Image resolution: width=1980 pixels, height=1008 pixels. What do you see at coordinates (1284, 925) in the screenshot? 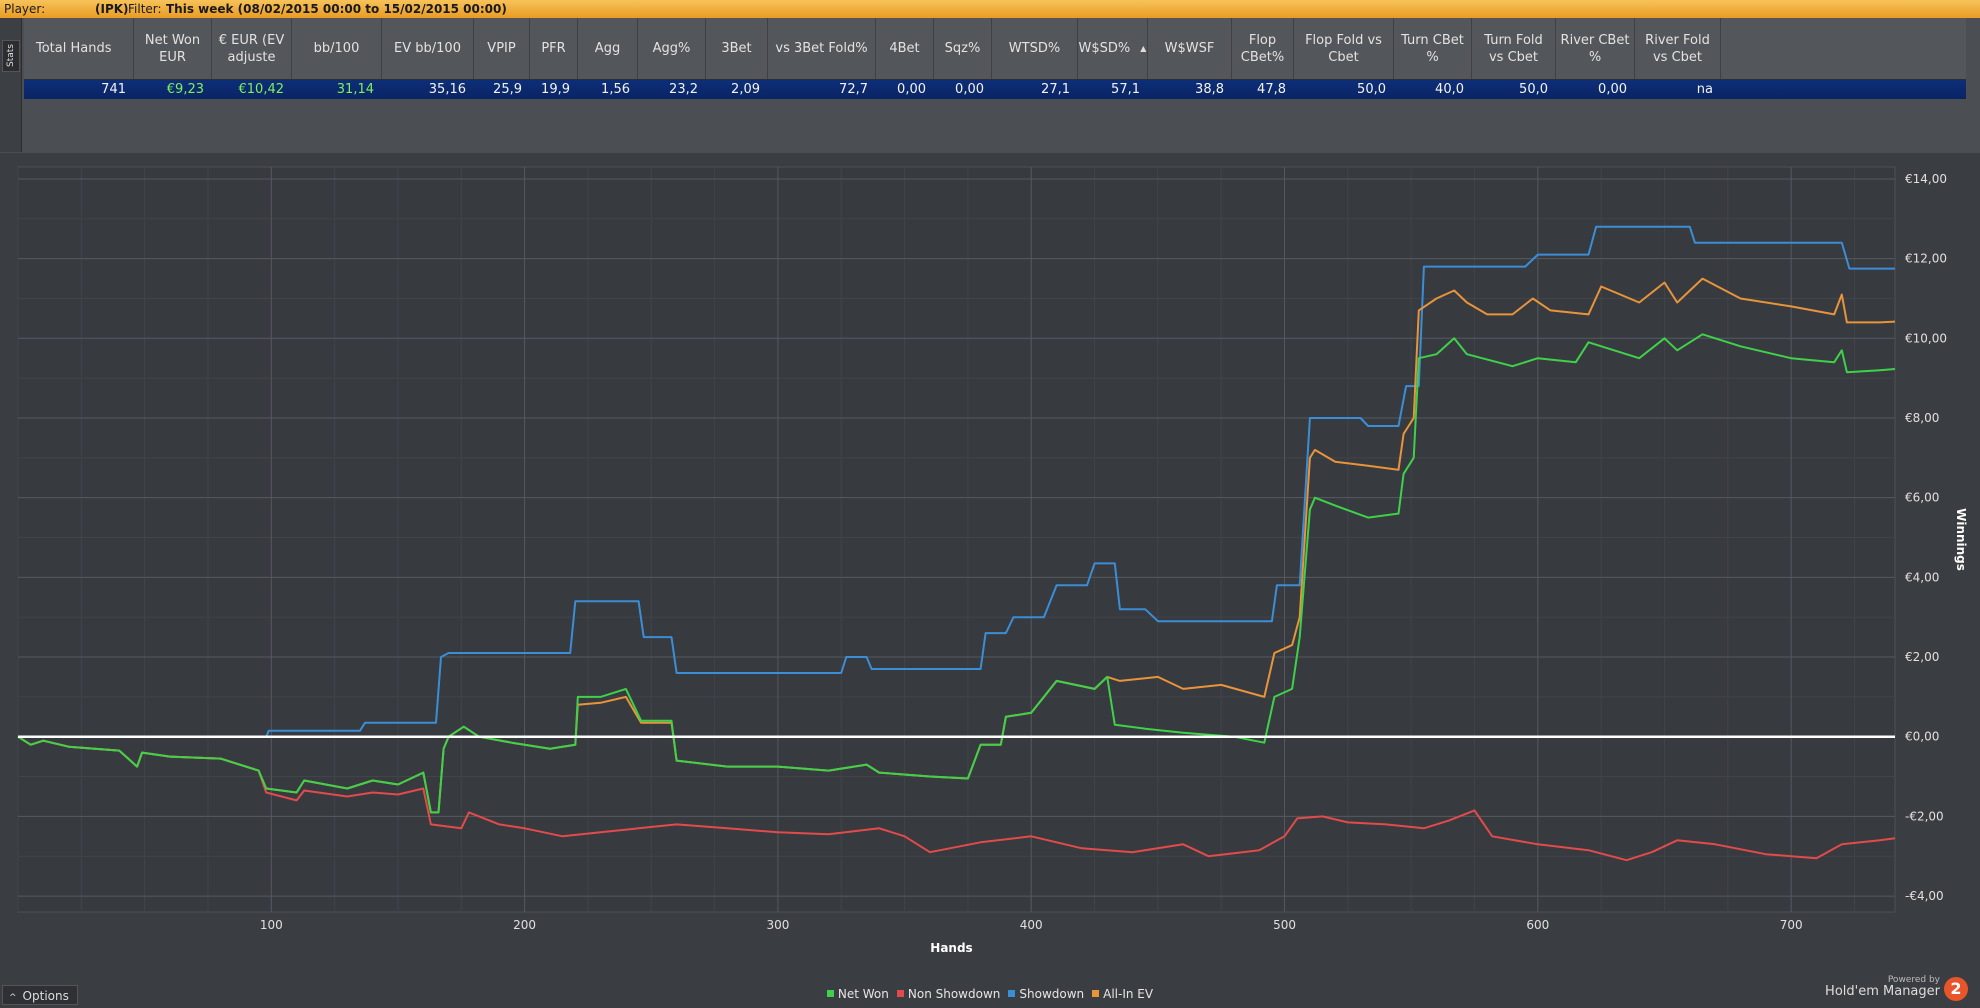
I see `x-tick-label: 500` at bounding box center [1284, 925].